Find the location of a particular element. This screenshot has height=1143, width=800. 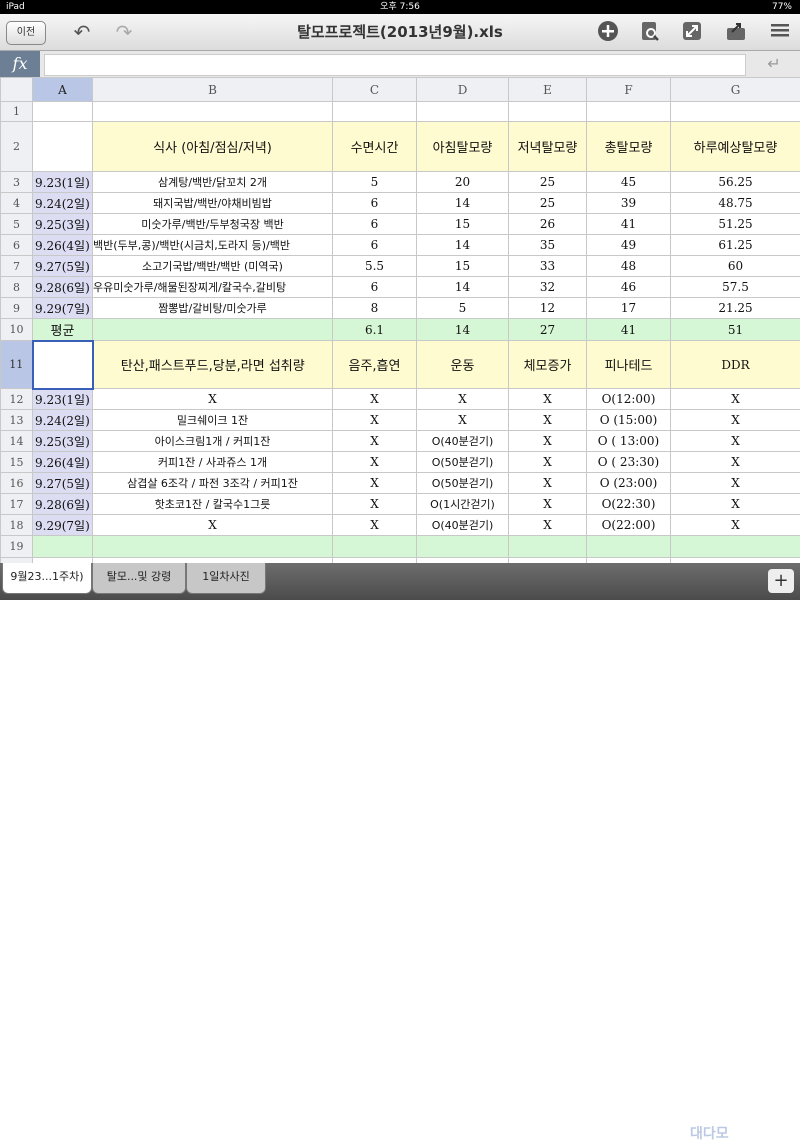

enter-icon: ↵ is located at coordinates (774, 64).